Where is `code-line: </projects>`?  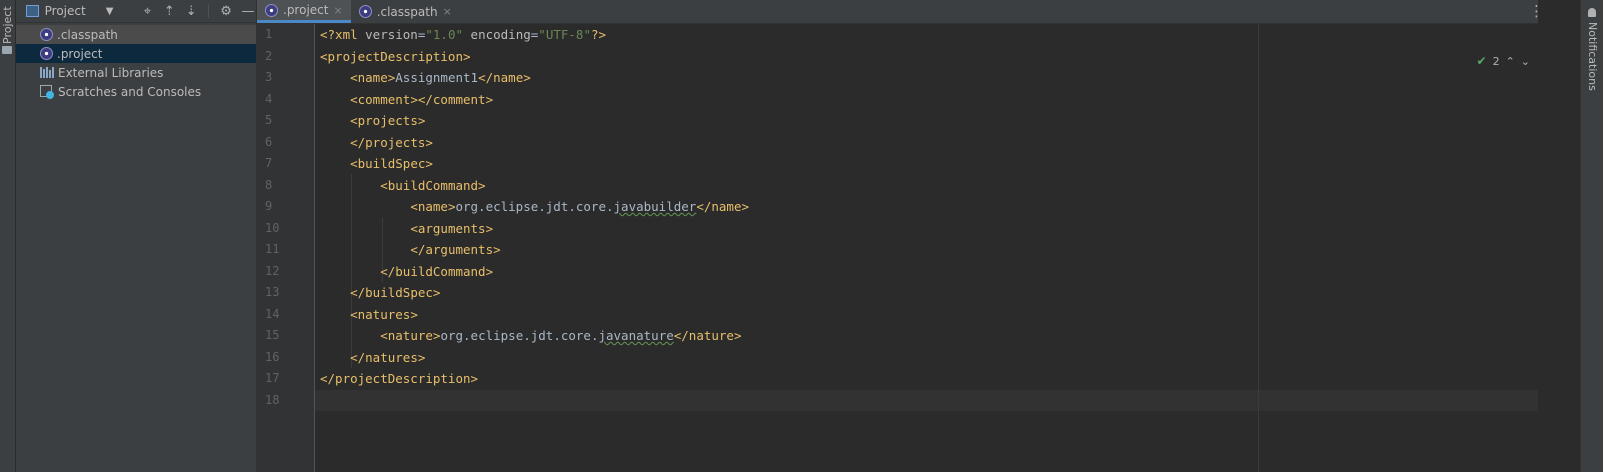
code-line: </projects> is located at coordinates (926, 143).